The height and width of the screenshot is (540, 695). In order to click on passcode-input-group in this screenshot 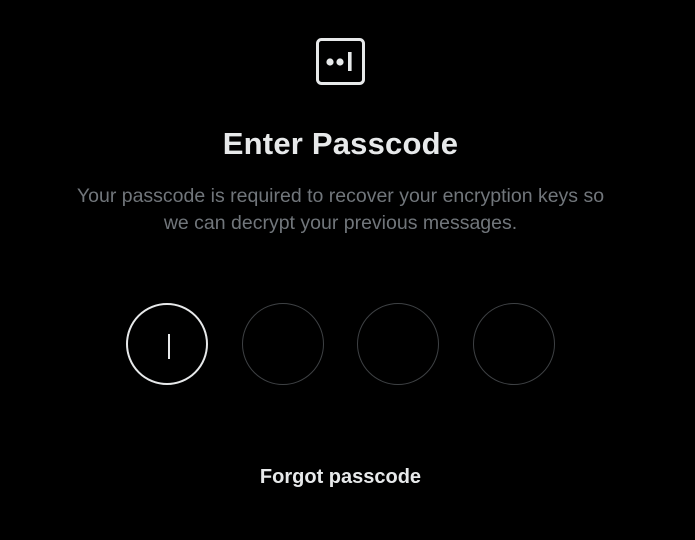, I will do `click(341, 344)`.